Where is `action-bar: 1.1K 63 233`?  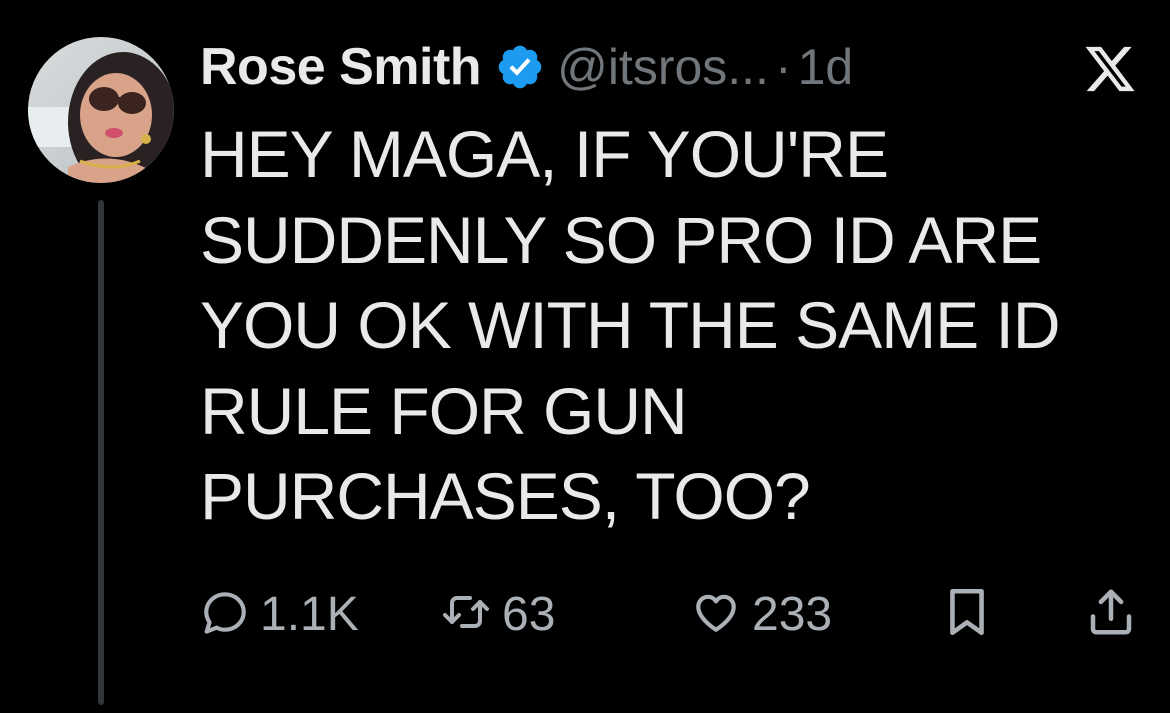 action-bar: 1.1K 63 233 is located at coordinates (585, 614).